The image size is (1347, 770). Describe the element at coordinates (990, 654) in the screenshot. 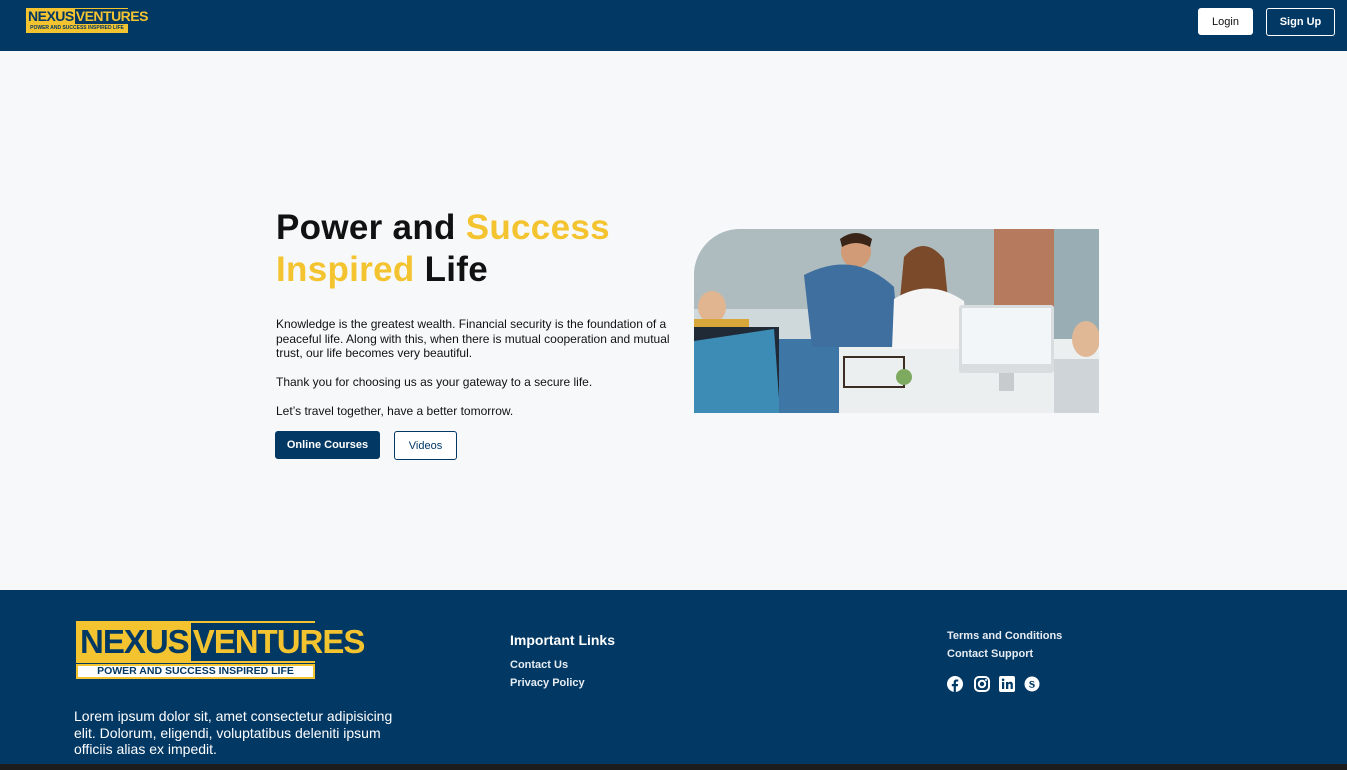

I see `contact-support-link: Contact Support` at that location.